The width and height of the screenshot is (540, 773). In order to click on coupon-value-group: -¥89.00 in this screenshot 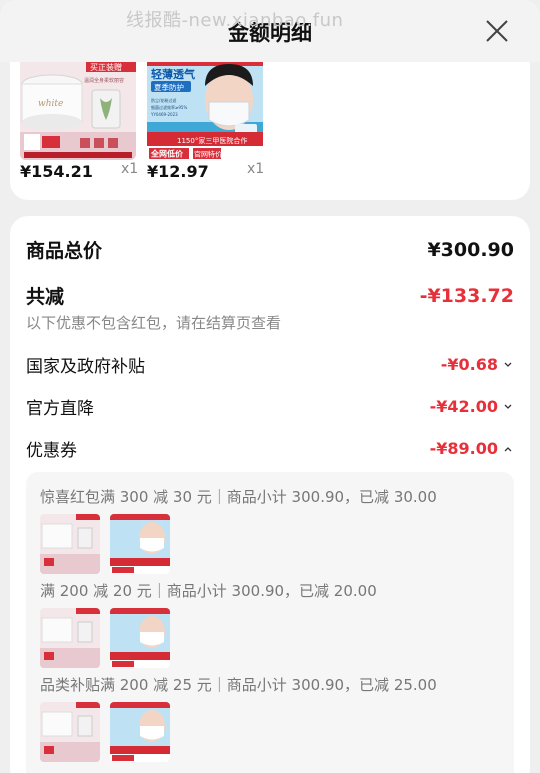, I will do `click(472, 448)`.